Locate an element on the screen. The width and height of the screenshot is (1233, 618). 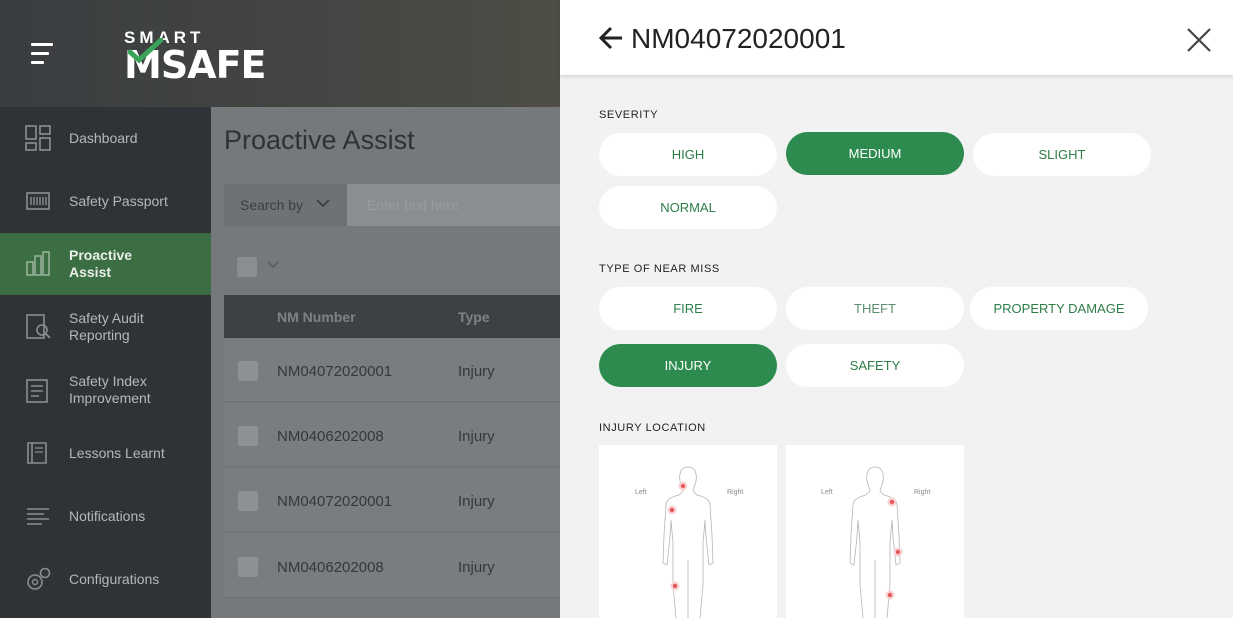
logo-checkmark-icon is located at coordinates (146, 51).